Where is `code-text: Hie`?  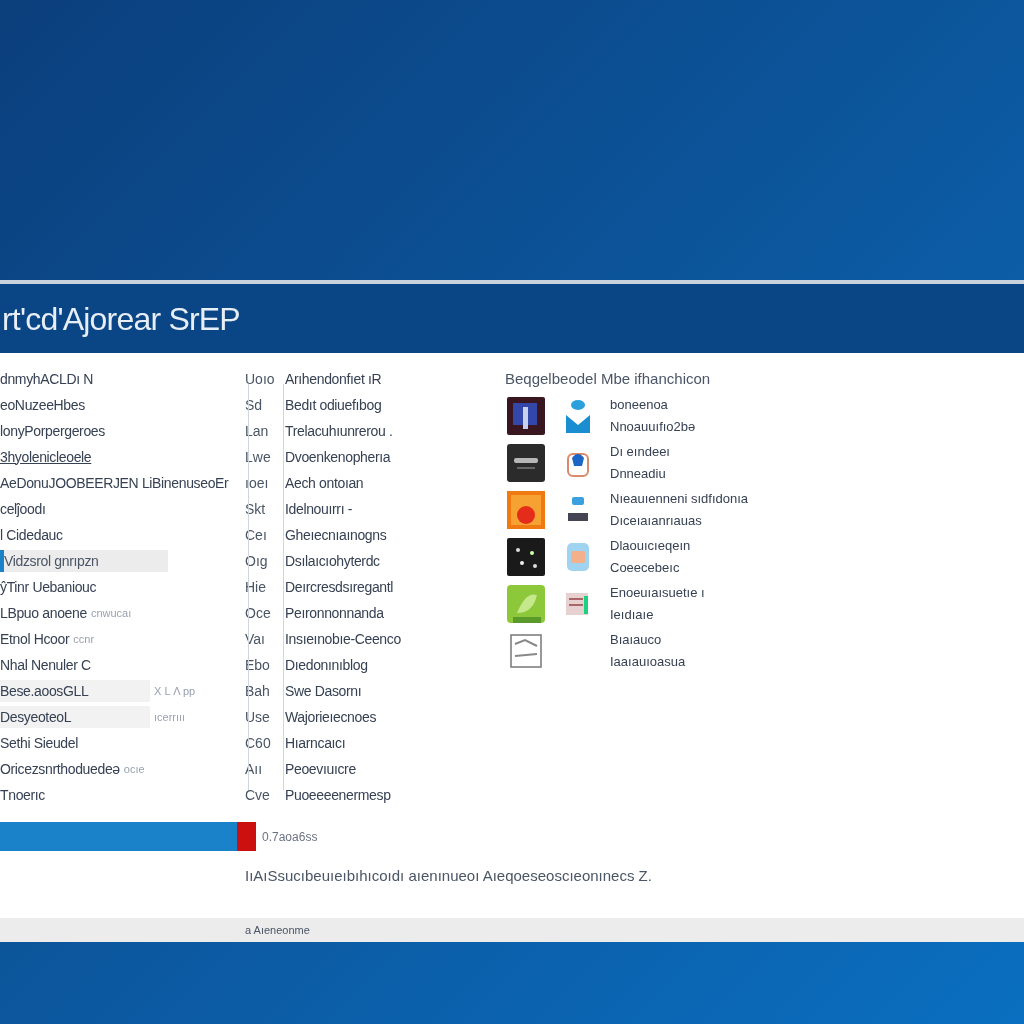 code-text: Hie is located at coordinates (256, 587).